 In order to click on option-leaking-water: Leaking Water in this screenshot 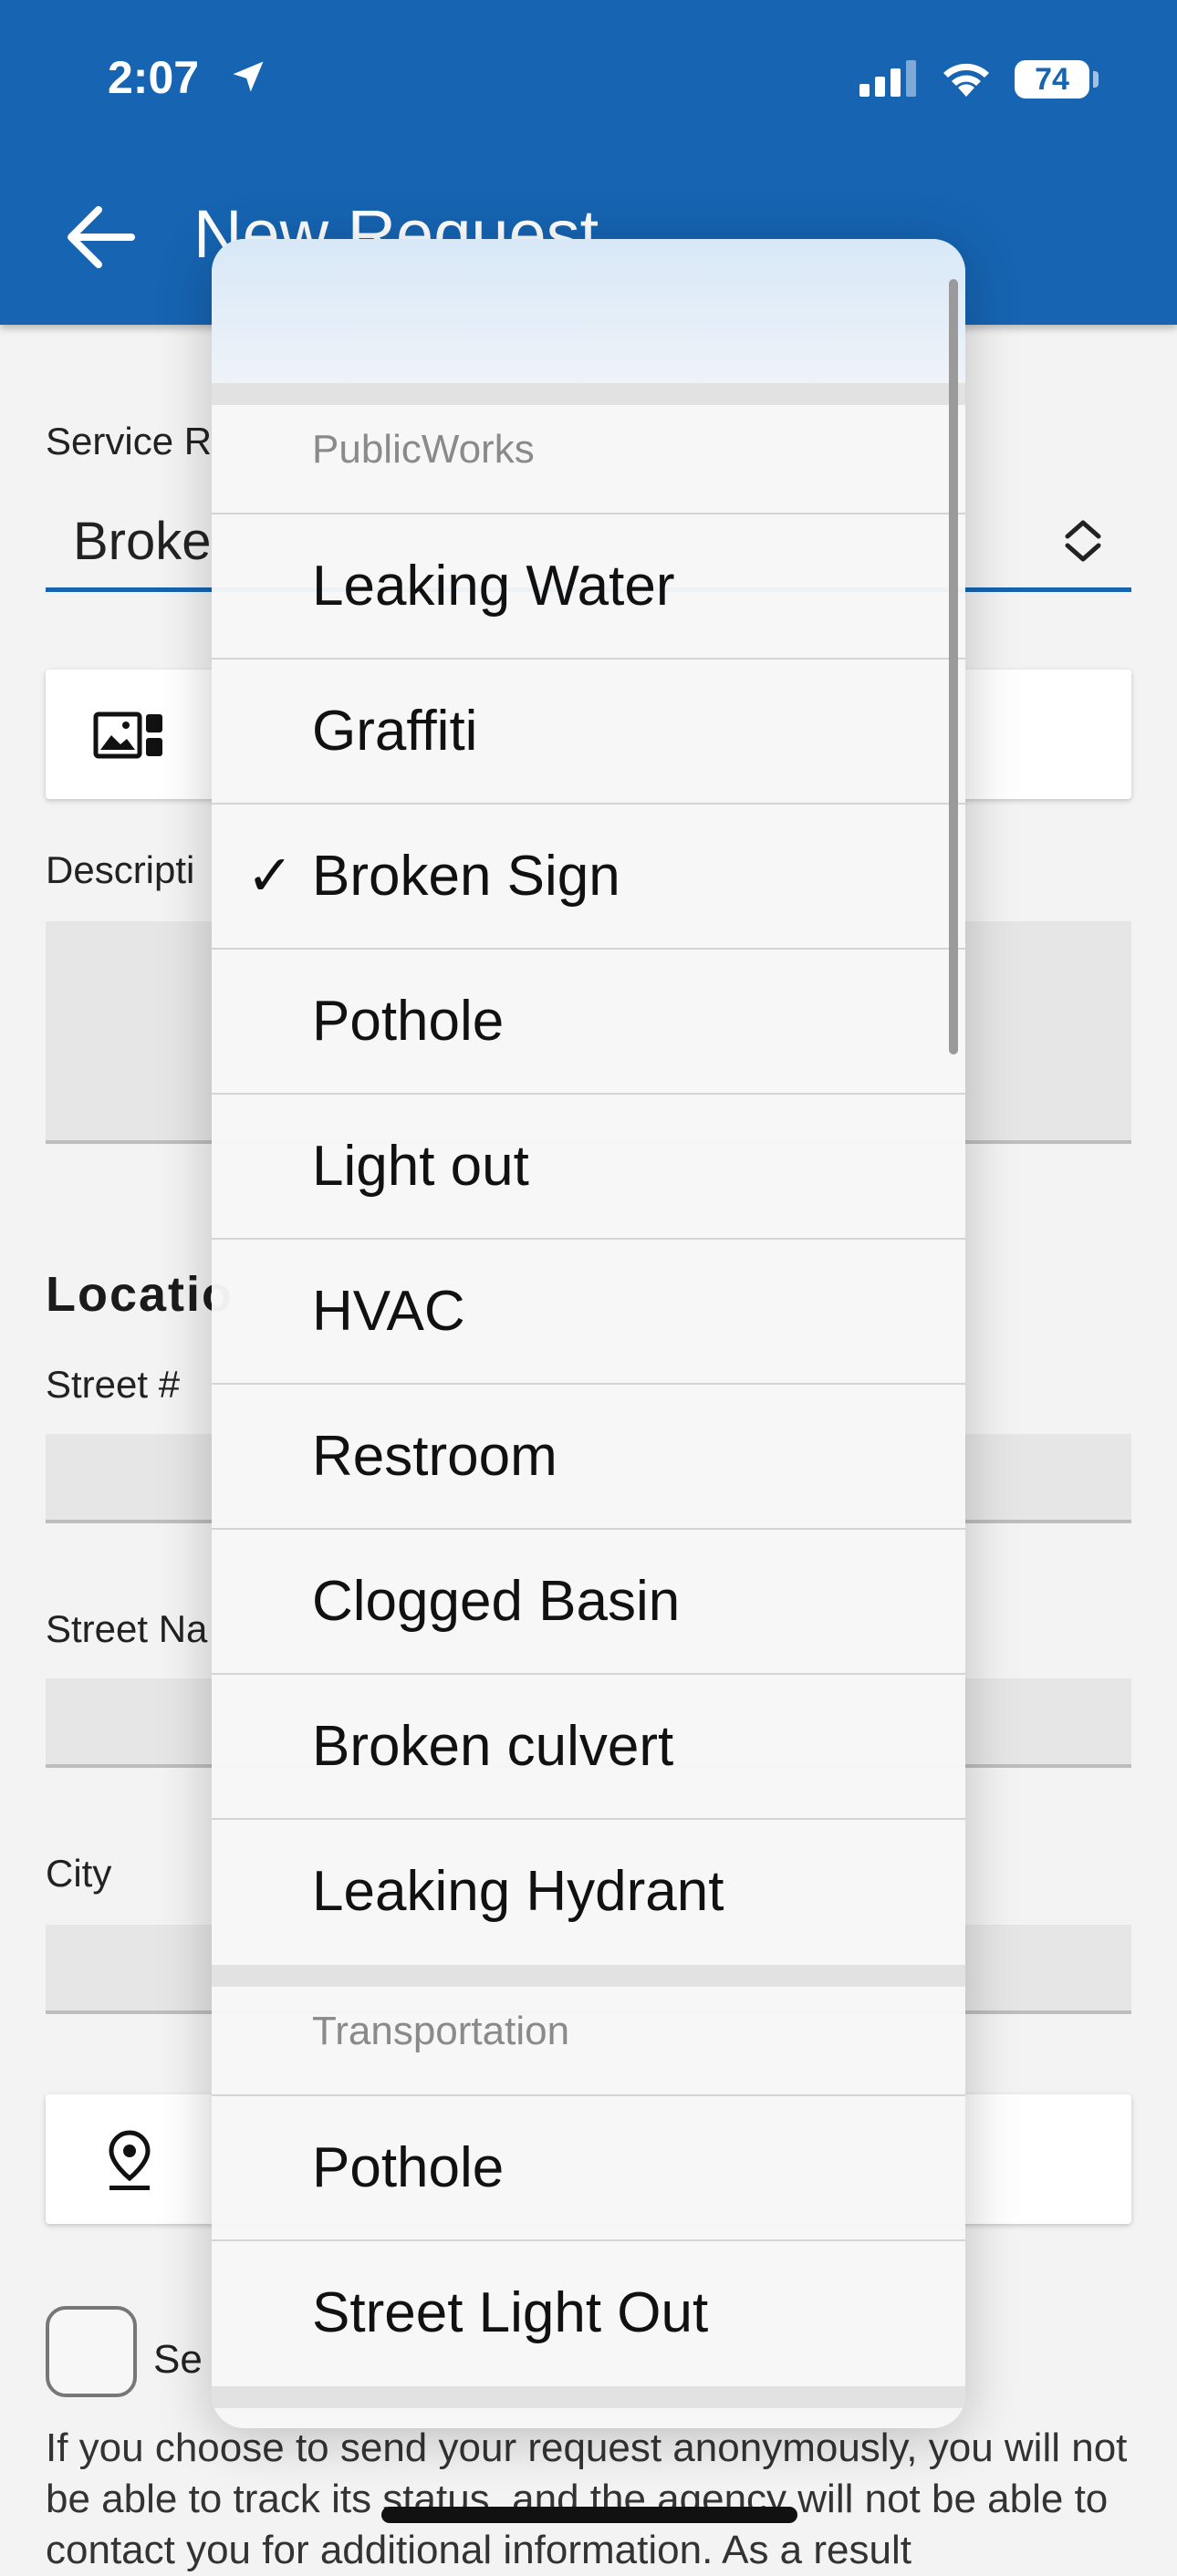, I will do `click(589, 587)`.